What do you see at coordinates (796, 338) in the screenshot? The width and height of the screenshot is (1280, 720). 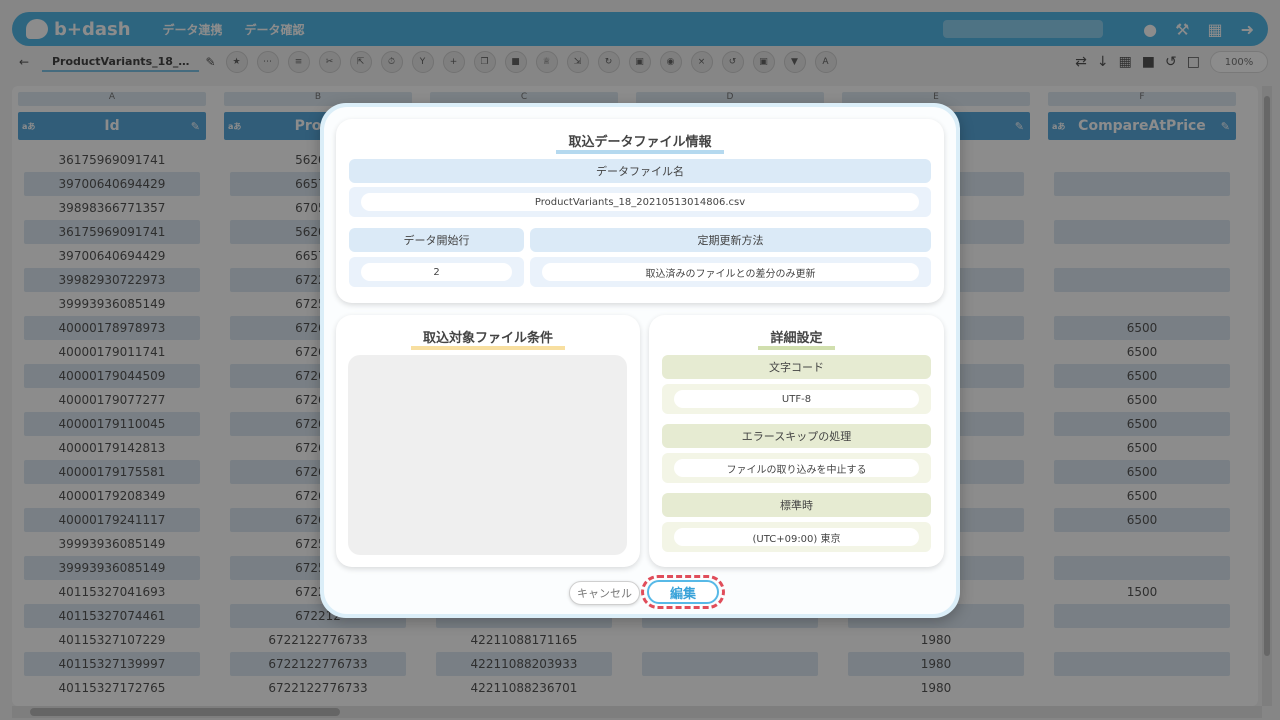 I see `details-title: 詳細設定` at bounding box center [796, 338].